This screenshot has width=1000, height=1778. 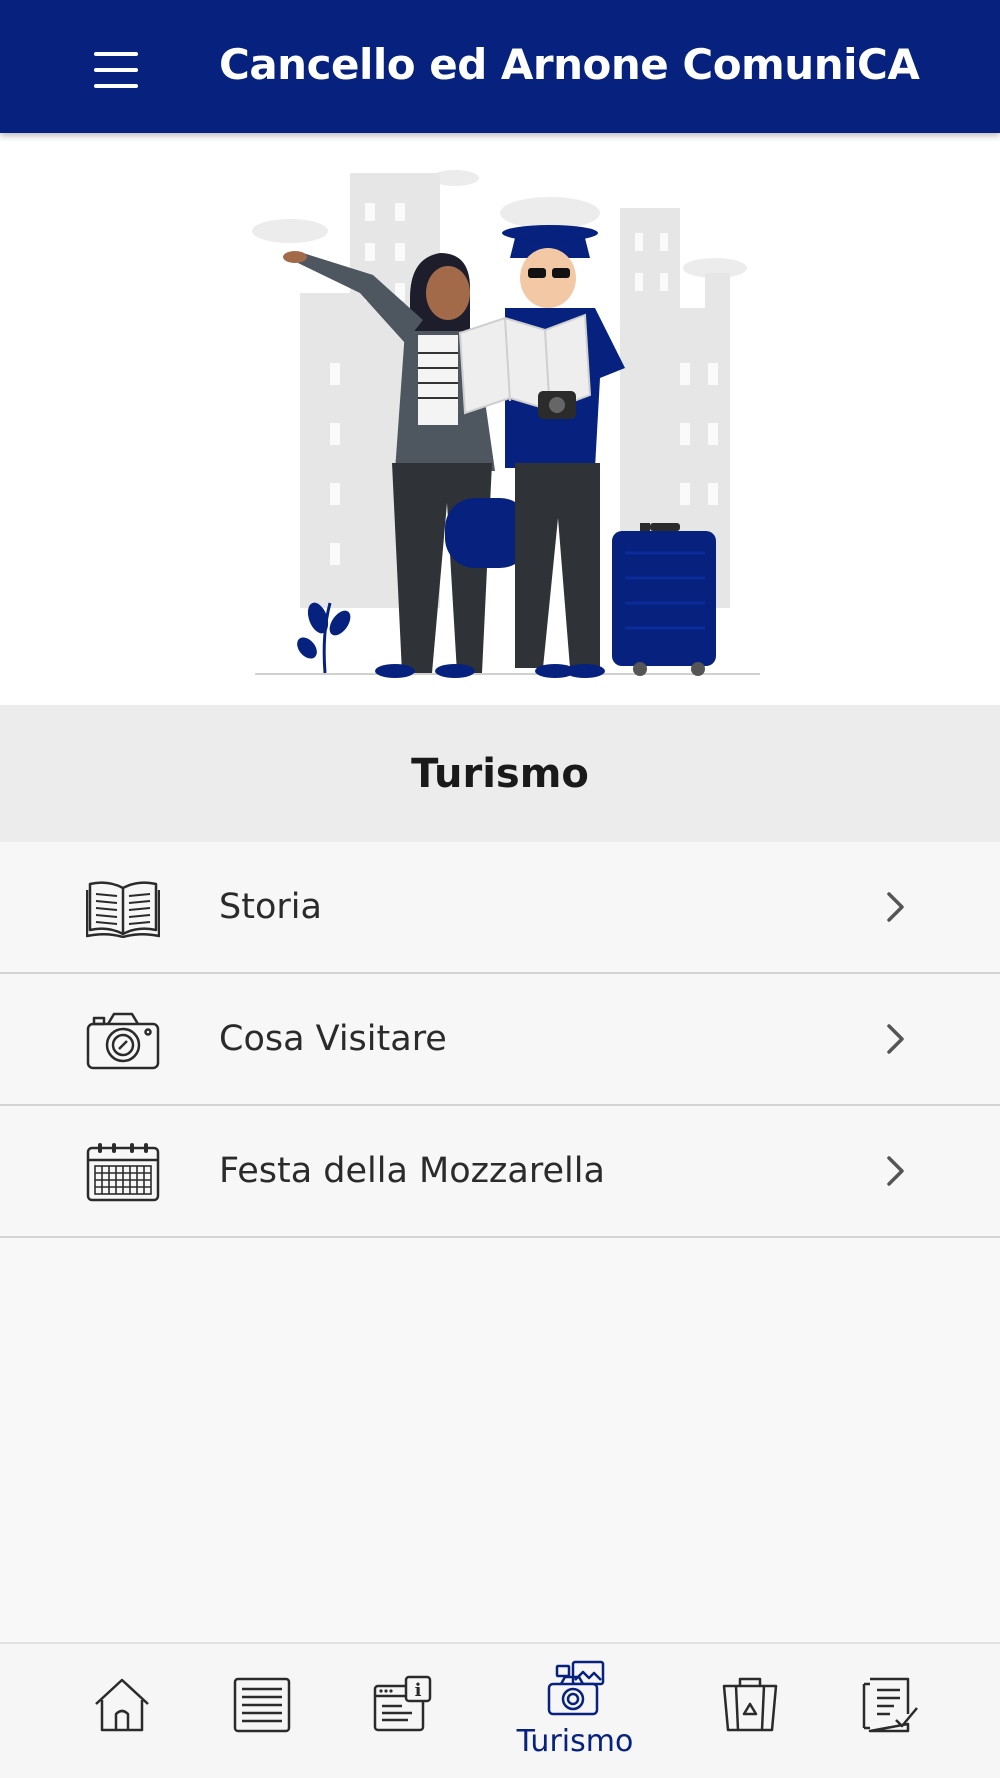 I want to click on app-bar: Cancello ed Arnone ComuniCA, so click(x=500, y=66).